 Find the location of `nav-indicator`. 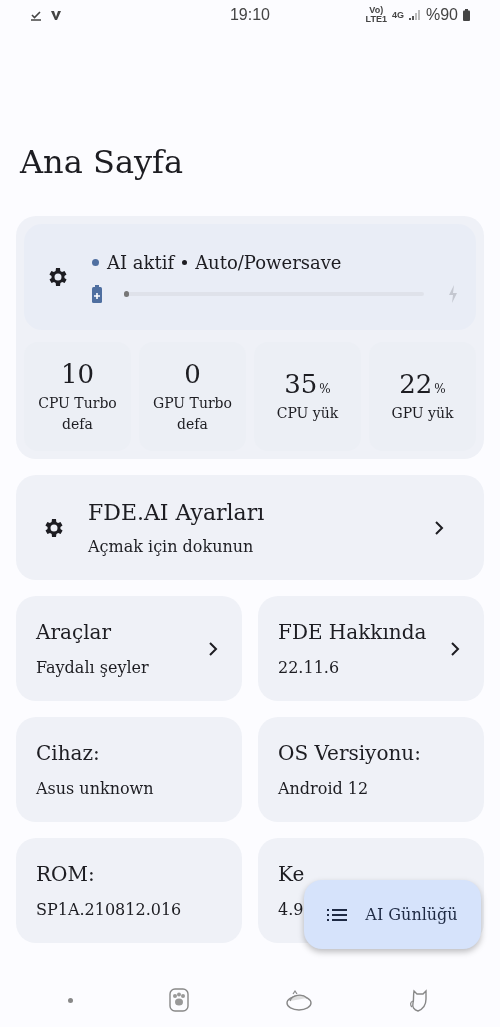

nav-indicator is located at coordinates (70, 1000).